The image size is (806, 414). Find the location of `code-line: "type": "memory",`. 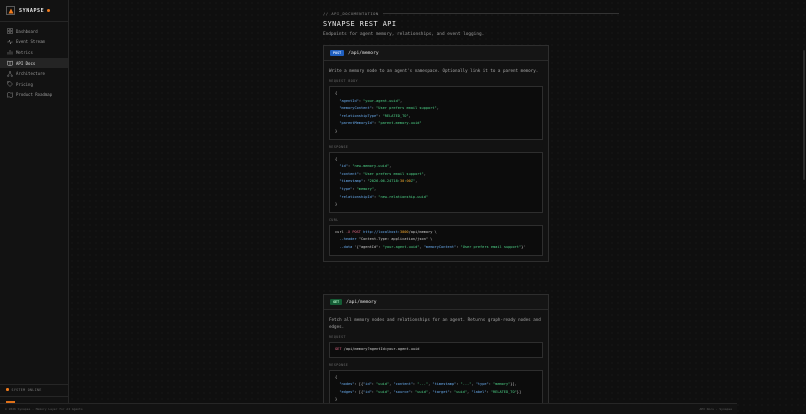

code-line: "type": "memory", is located at coordinates (436, 190).